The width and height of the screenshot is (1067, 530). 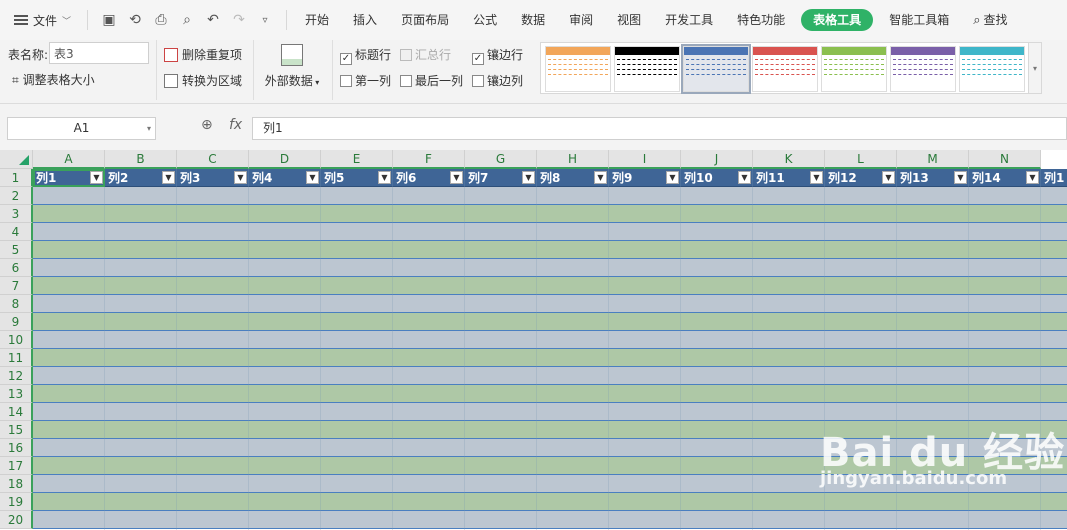 What do you see at coordinates (16, 322) in the screenshot?
I see `row-header: 9` at bounding box center [16, 322].